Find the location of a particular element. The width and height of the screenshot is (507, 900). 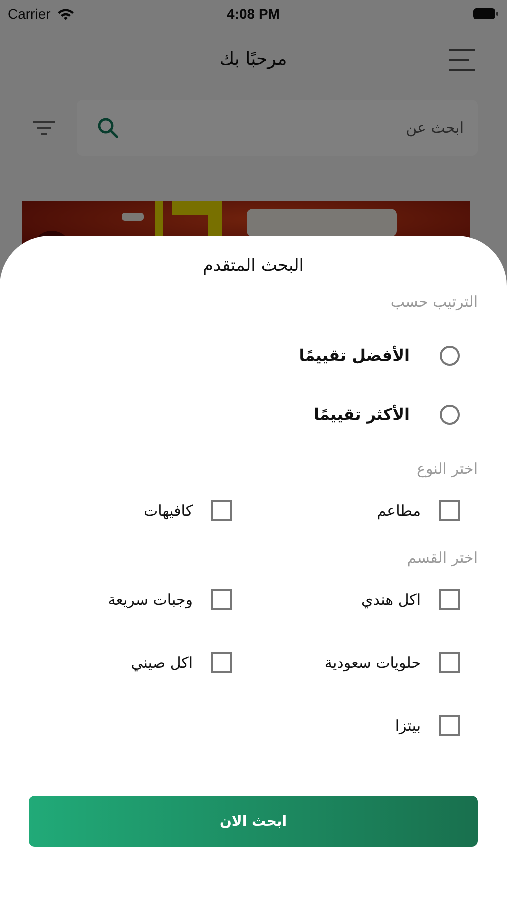

option-label: الأفضل تقييمًا is located at coordinates (354, 355).